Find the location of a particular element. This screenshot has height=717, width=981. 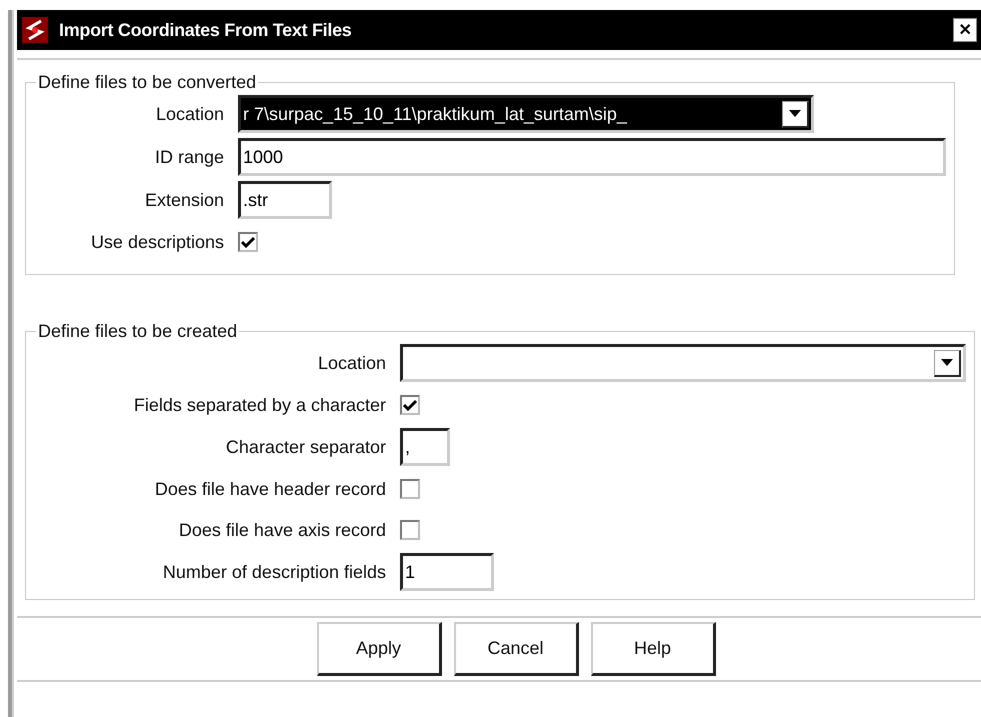

window-title: Import Coordinates From Text Files is located at coordinates (206, 30).